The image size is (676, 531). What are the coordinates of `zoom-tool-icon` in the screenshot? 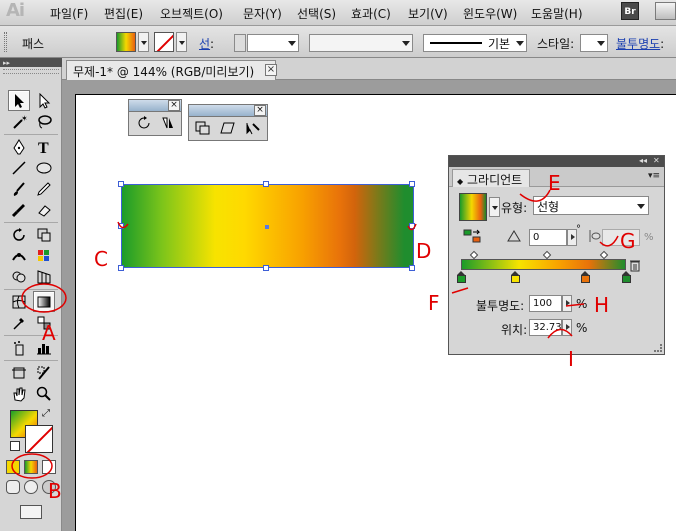 It's located at (44, 393).